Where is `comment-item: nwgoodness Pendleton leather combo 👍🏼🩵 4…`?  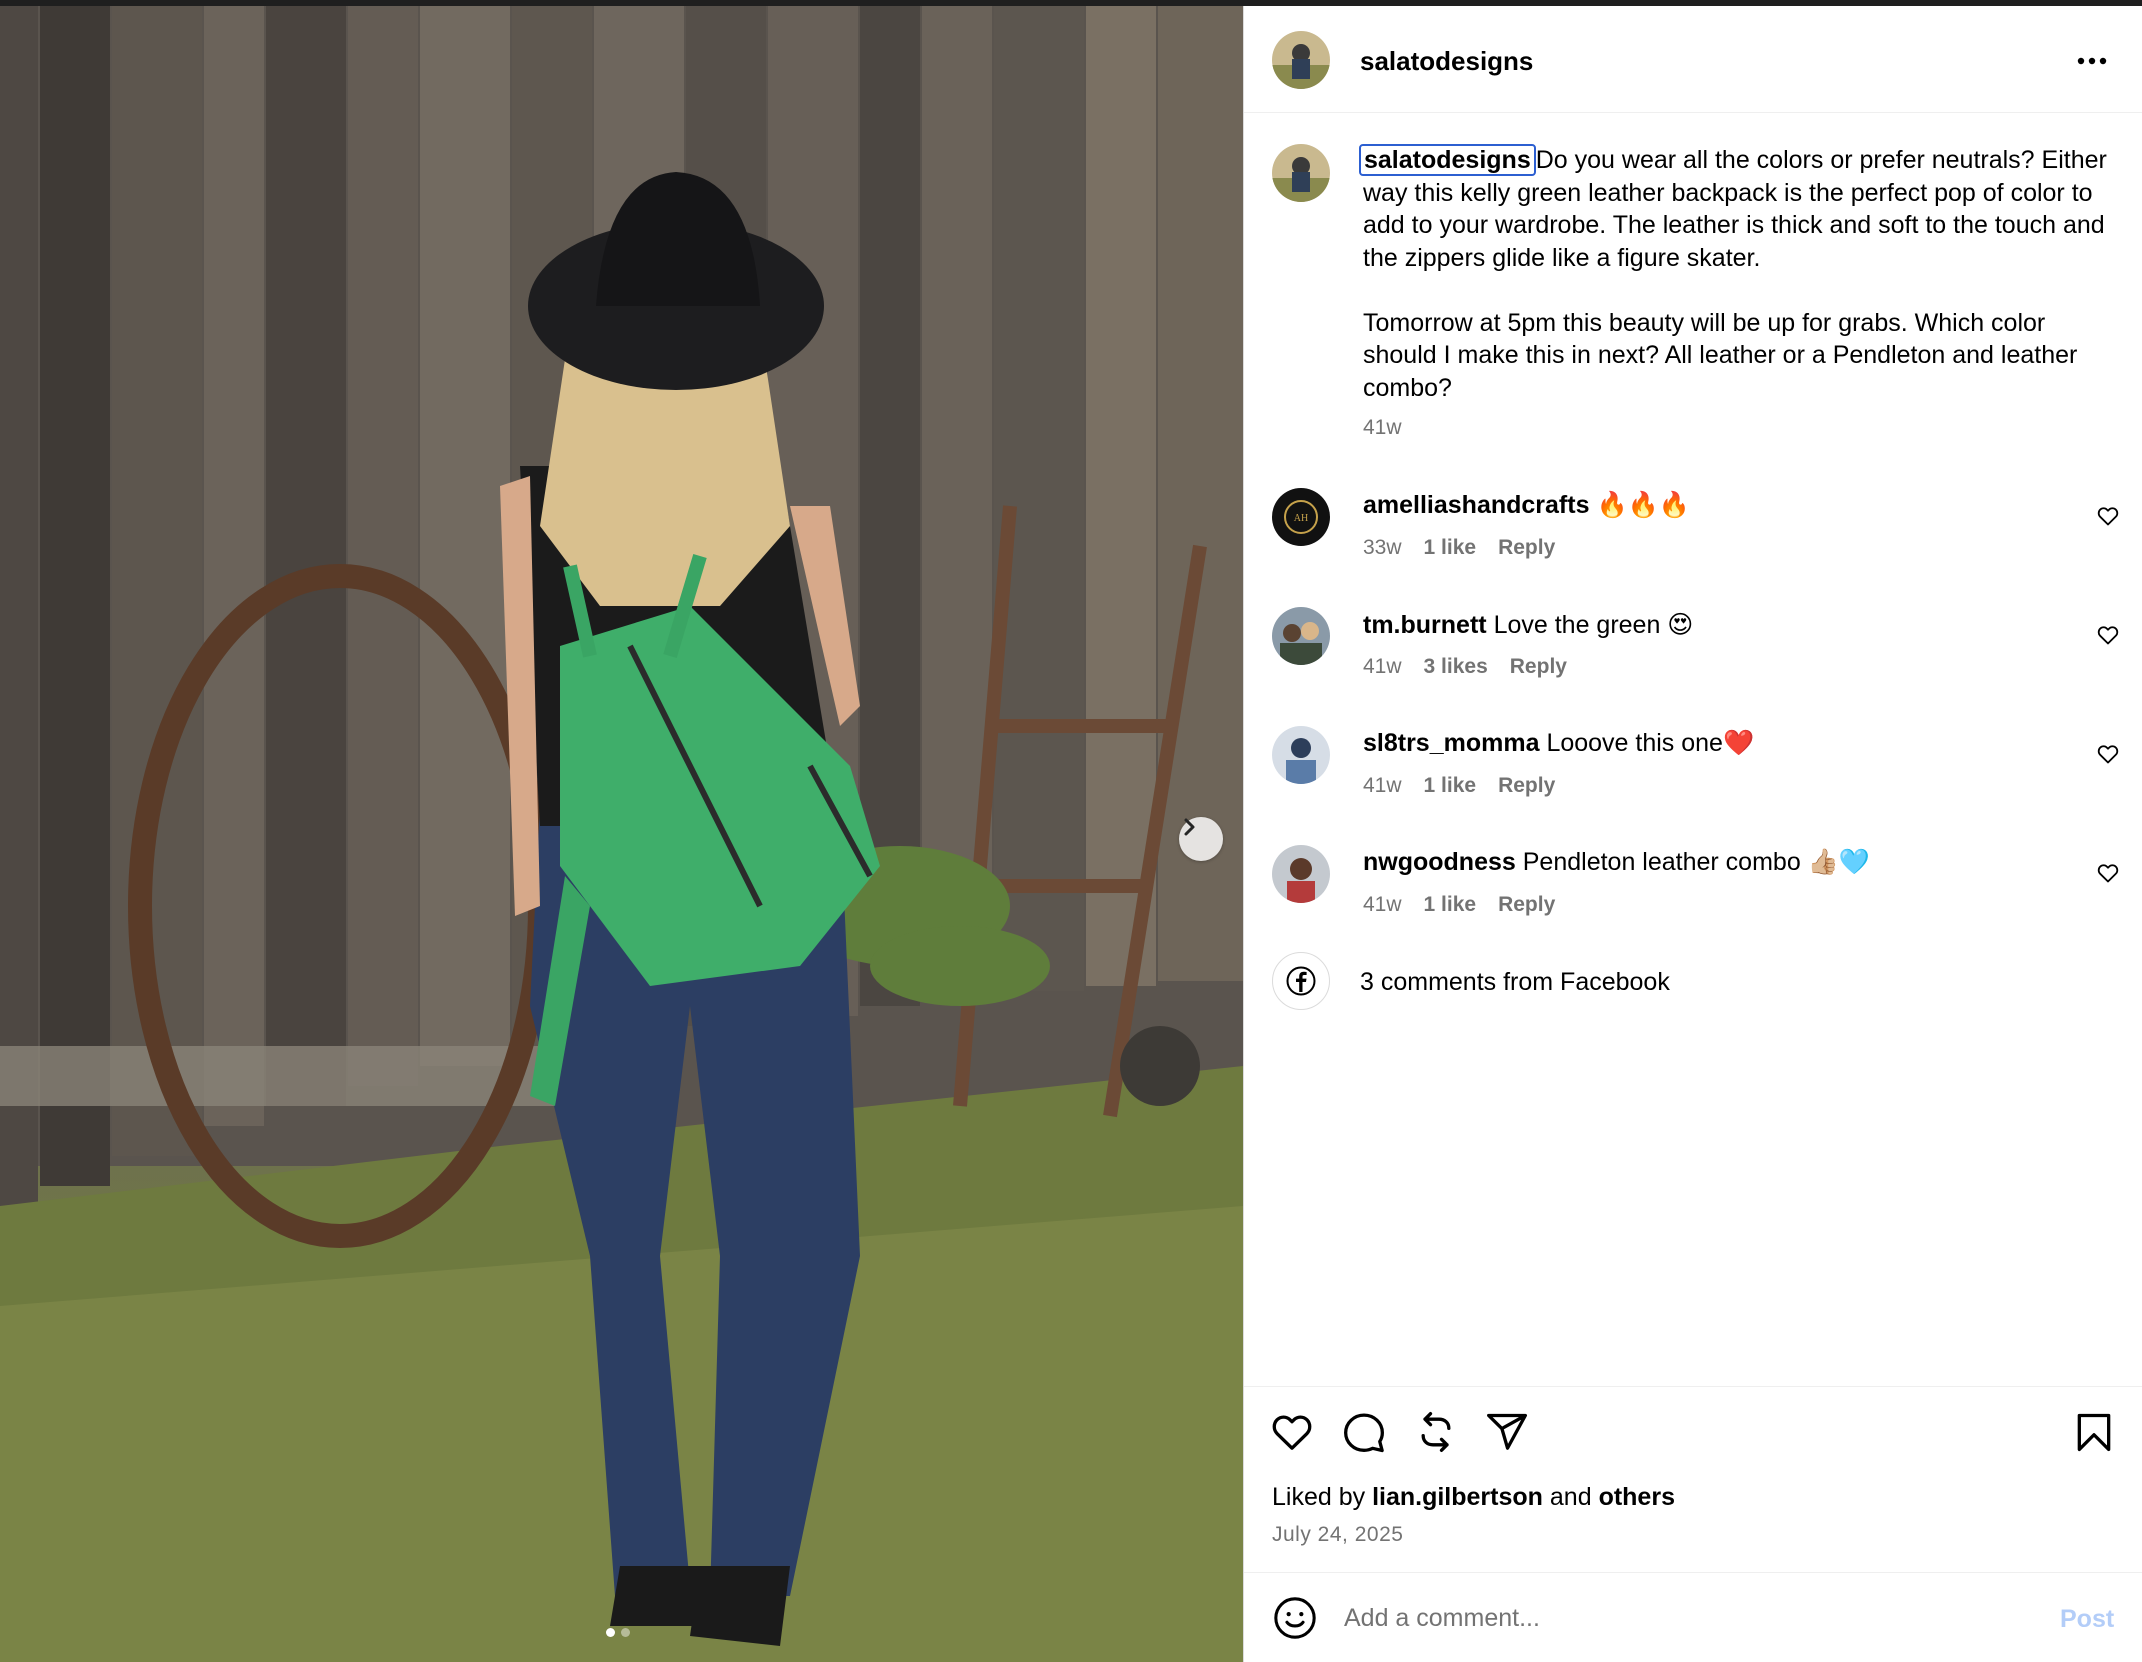 comment-item: nwgoodness Pendleton leather combo 👍🏼🩵 4… is located at coordinates (1693, 885).